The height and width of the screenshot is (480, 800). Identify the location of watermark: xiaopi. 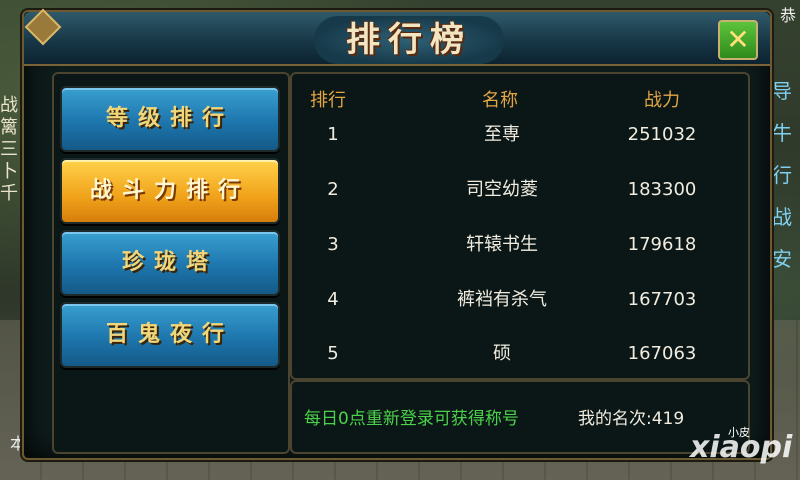
(741, 447).